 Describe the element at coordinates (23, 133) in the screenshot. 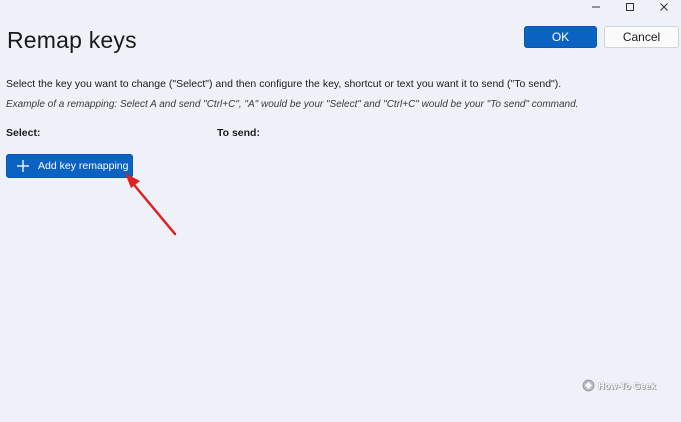

I see `select-column-header: Select:` at that location.